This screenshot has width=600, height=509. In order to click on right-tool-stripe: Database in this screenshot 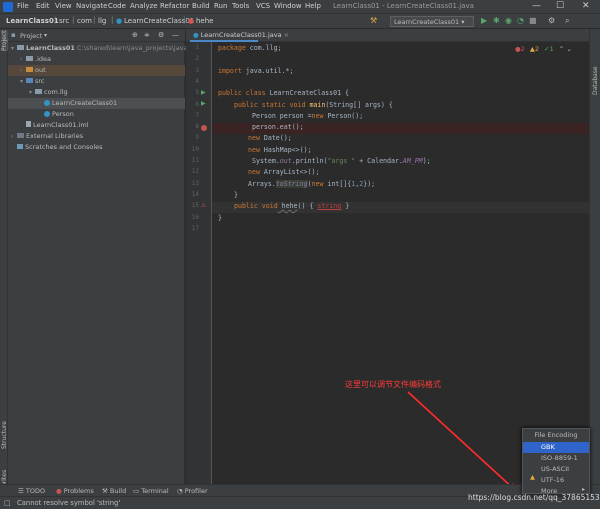, I will do `click(594, 256)`.